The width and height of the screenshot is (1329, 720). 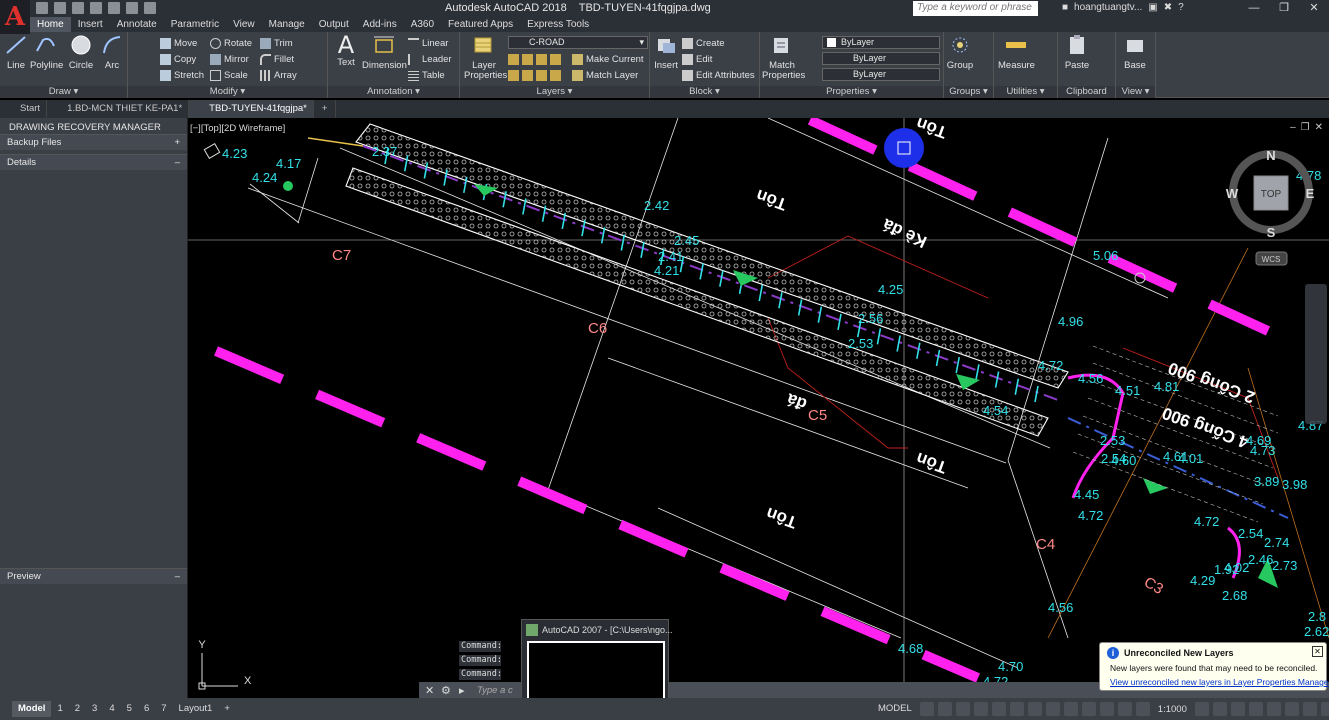 What do you see at coordinates (944, 709) in the screenshot?
I see `snap-icon` at bounding box center [944, 709].